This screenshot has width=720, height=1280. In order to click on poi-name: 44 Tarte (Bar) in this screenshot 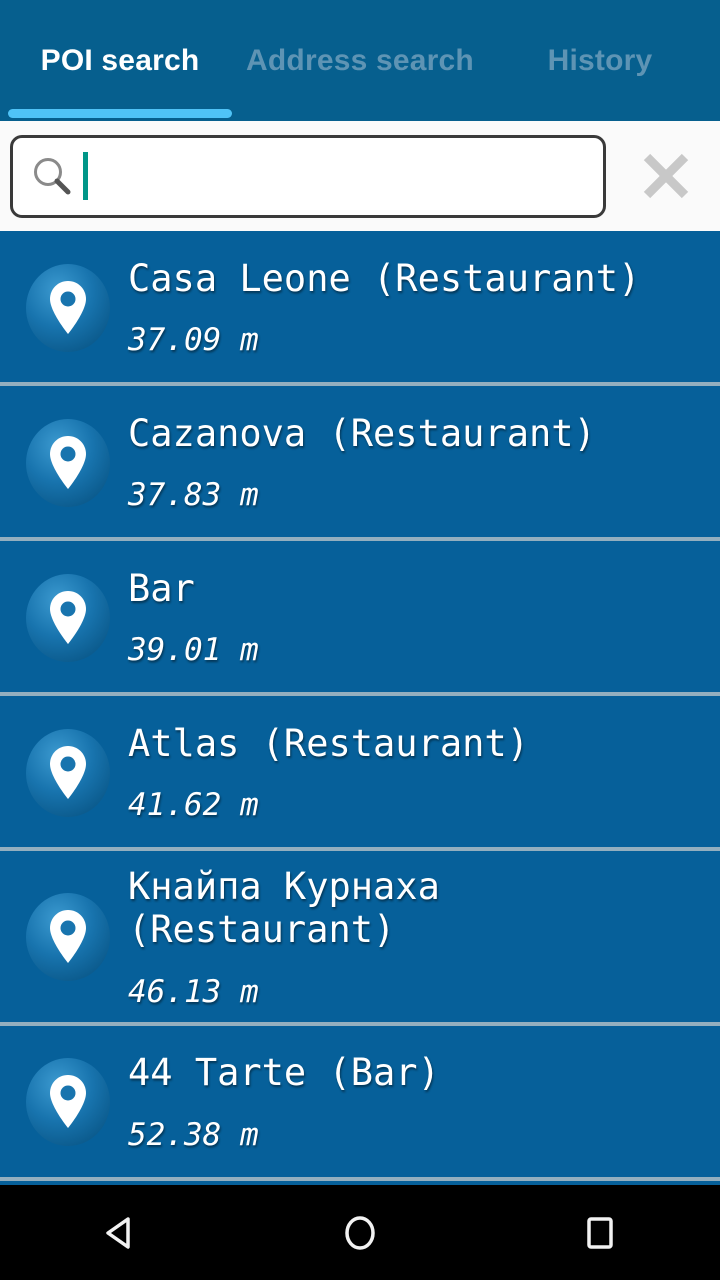, I will do `click(284, 1073)`.